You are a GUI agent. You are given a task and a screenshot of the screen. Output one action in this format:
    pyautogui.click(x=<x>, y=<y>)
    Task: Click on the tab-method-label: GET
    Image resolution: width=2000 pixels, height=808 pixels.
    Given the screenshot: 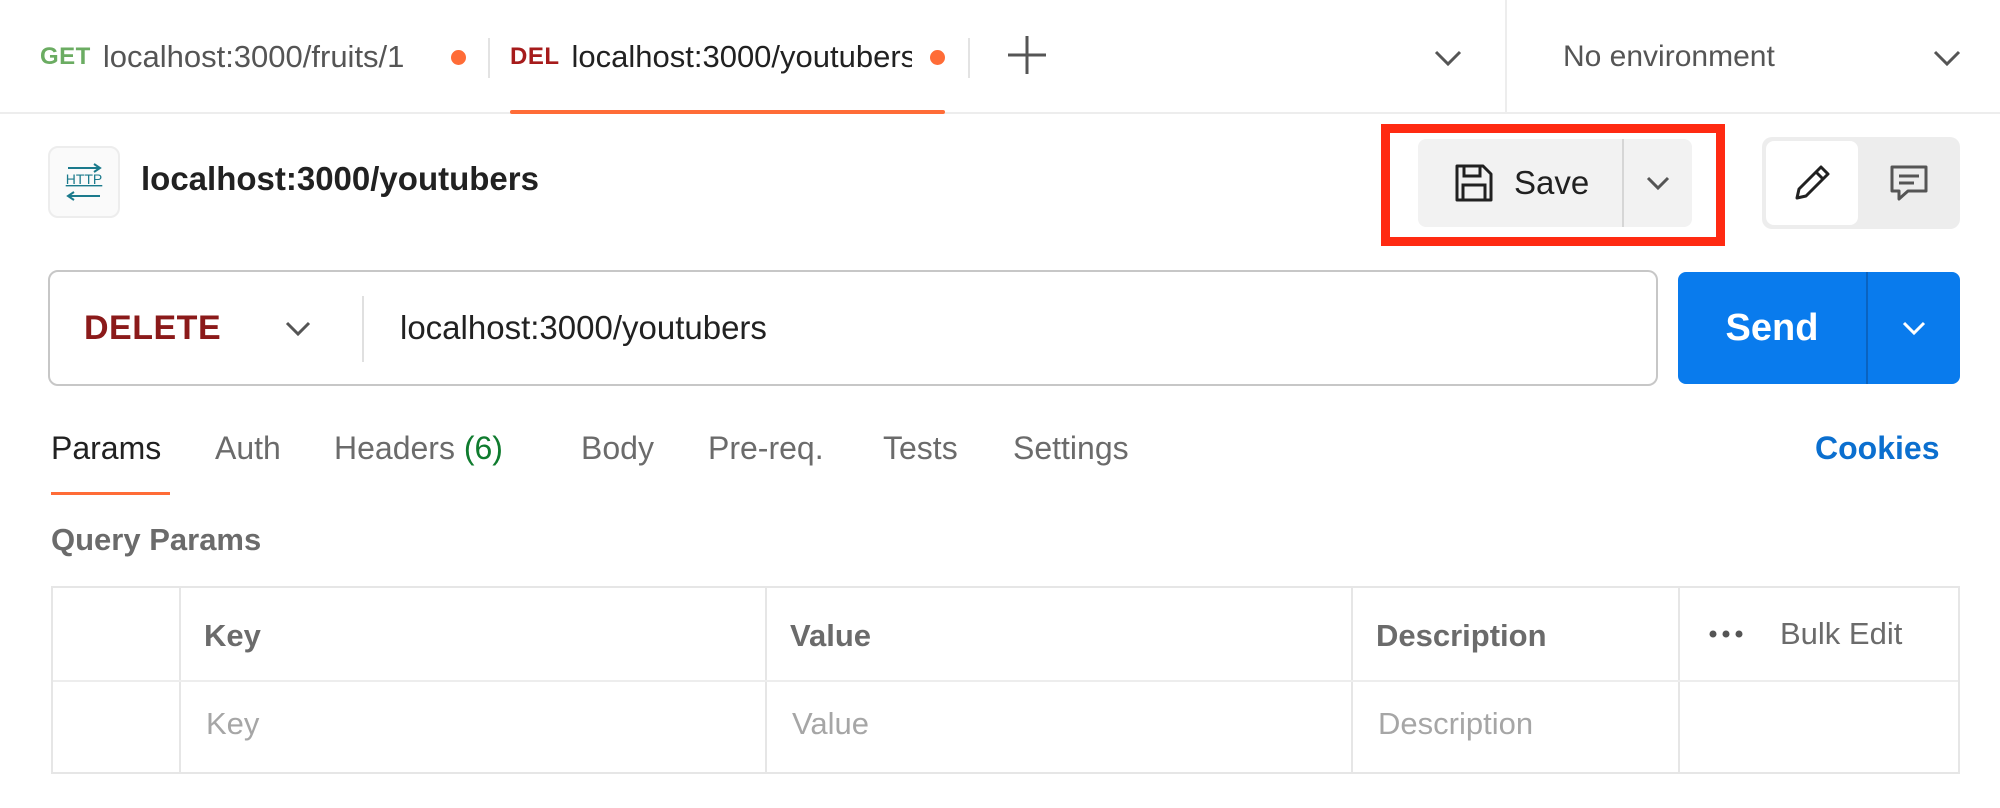 What is the action you would take?
    pyautogui.click(x=65, y=56)
    